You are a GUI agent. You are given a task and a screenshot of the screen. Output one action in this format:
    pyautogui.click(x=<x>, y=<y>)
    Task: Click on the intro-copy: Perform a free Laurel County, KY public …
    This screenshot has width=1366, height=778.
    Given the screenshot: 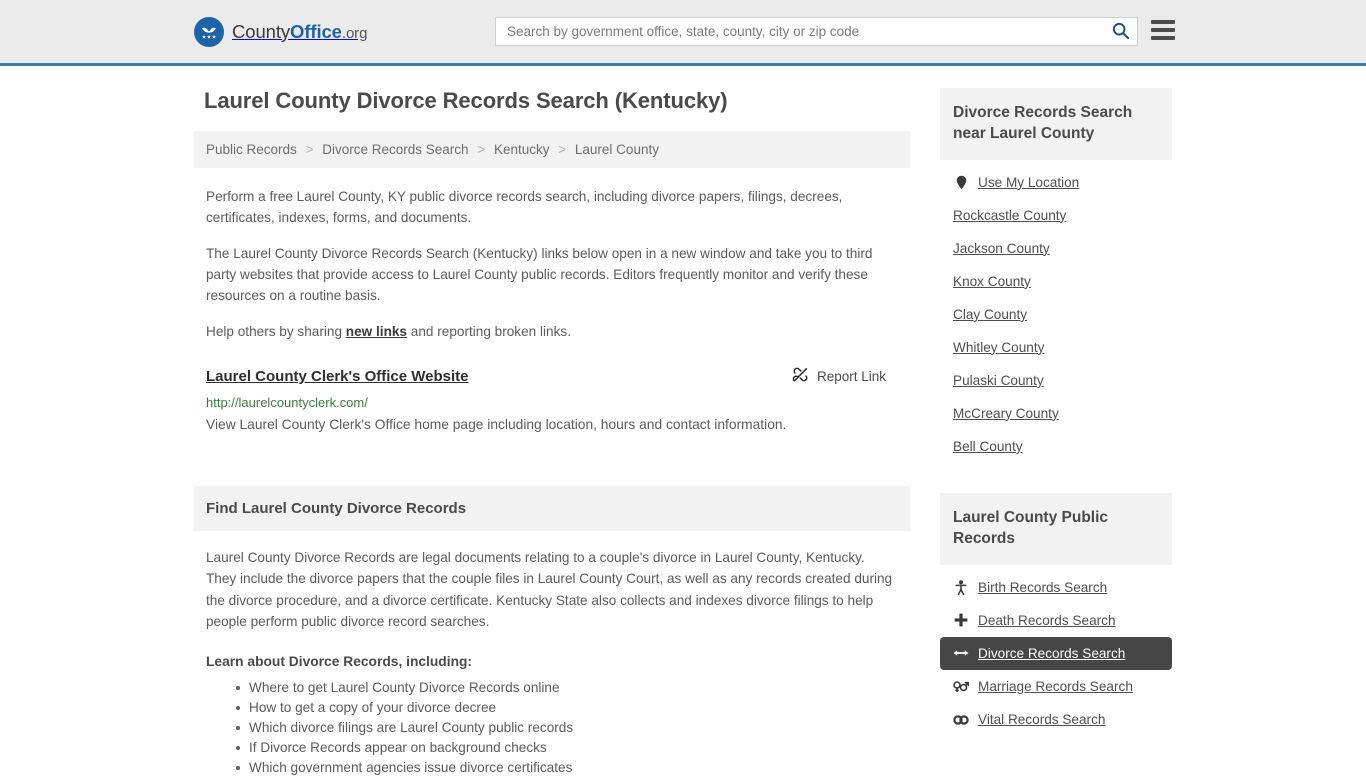 What is the action you would take?
    pyautogui.click(x=552, y=264)
    